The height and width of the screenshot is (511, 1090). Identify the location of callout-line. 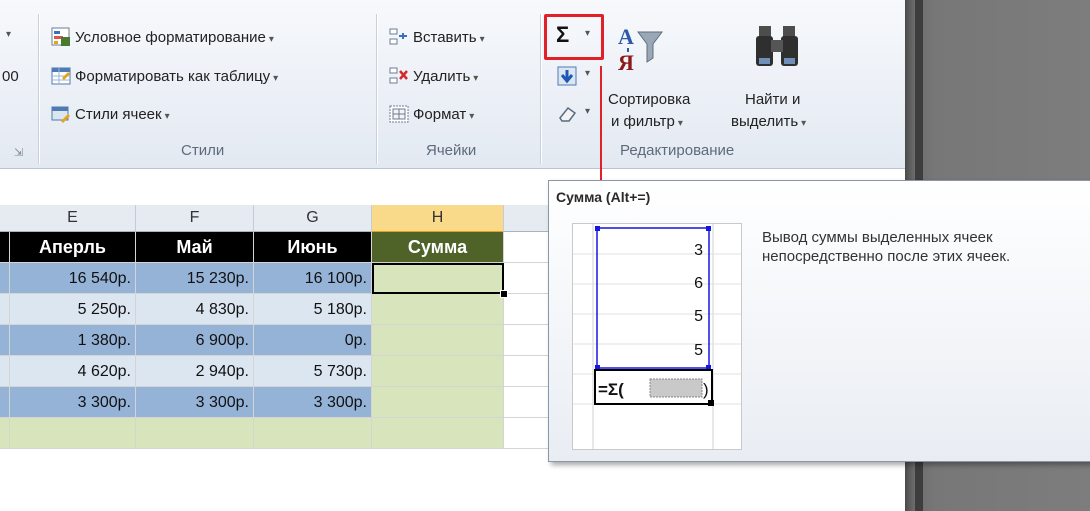
(601, 131).